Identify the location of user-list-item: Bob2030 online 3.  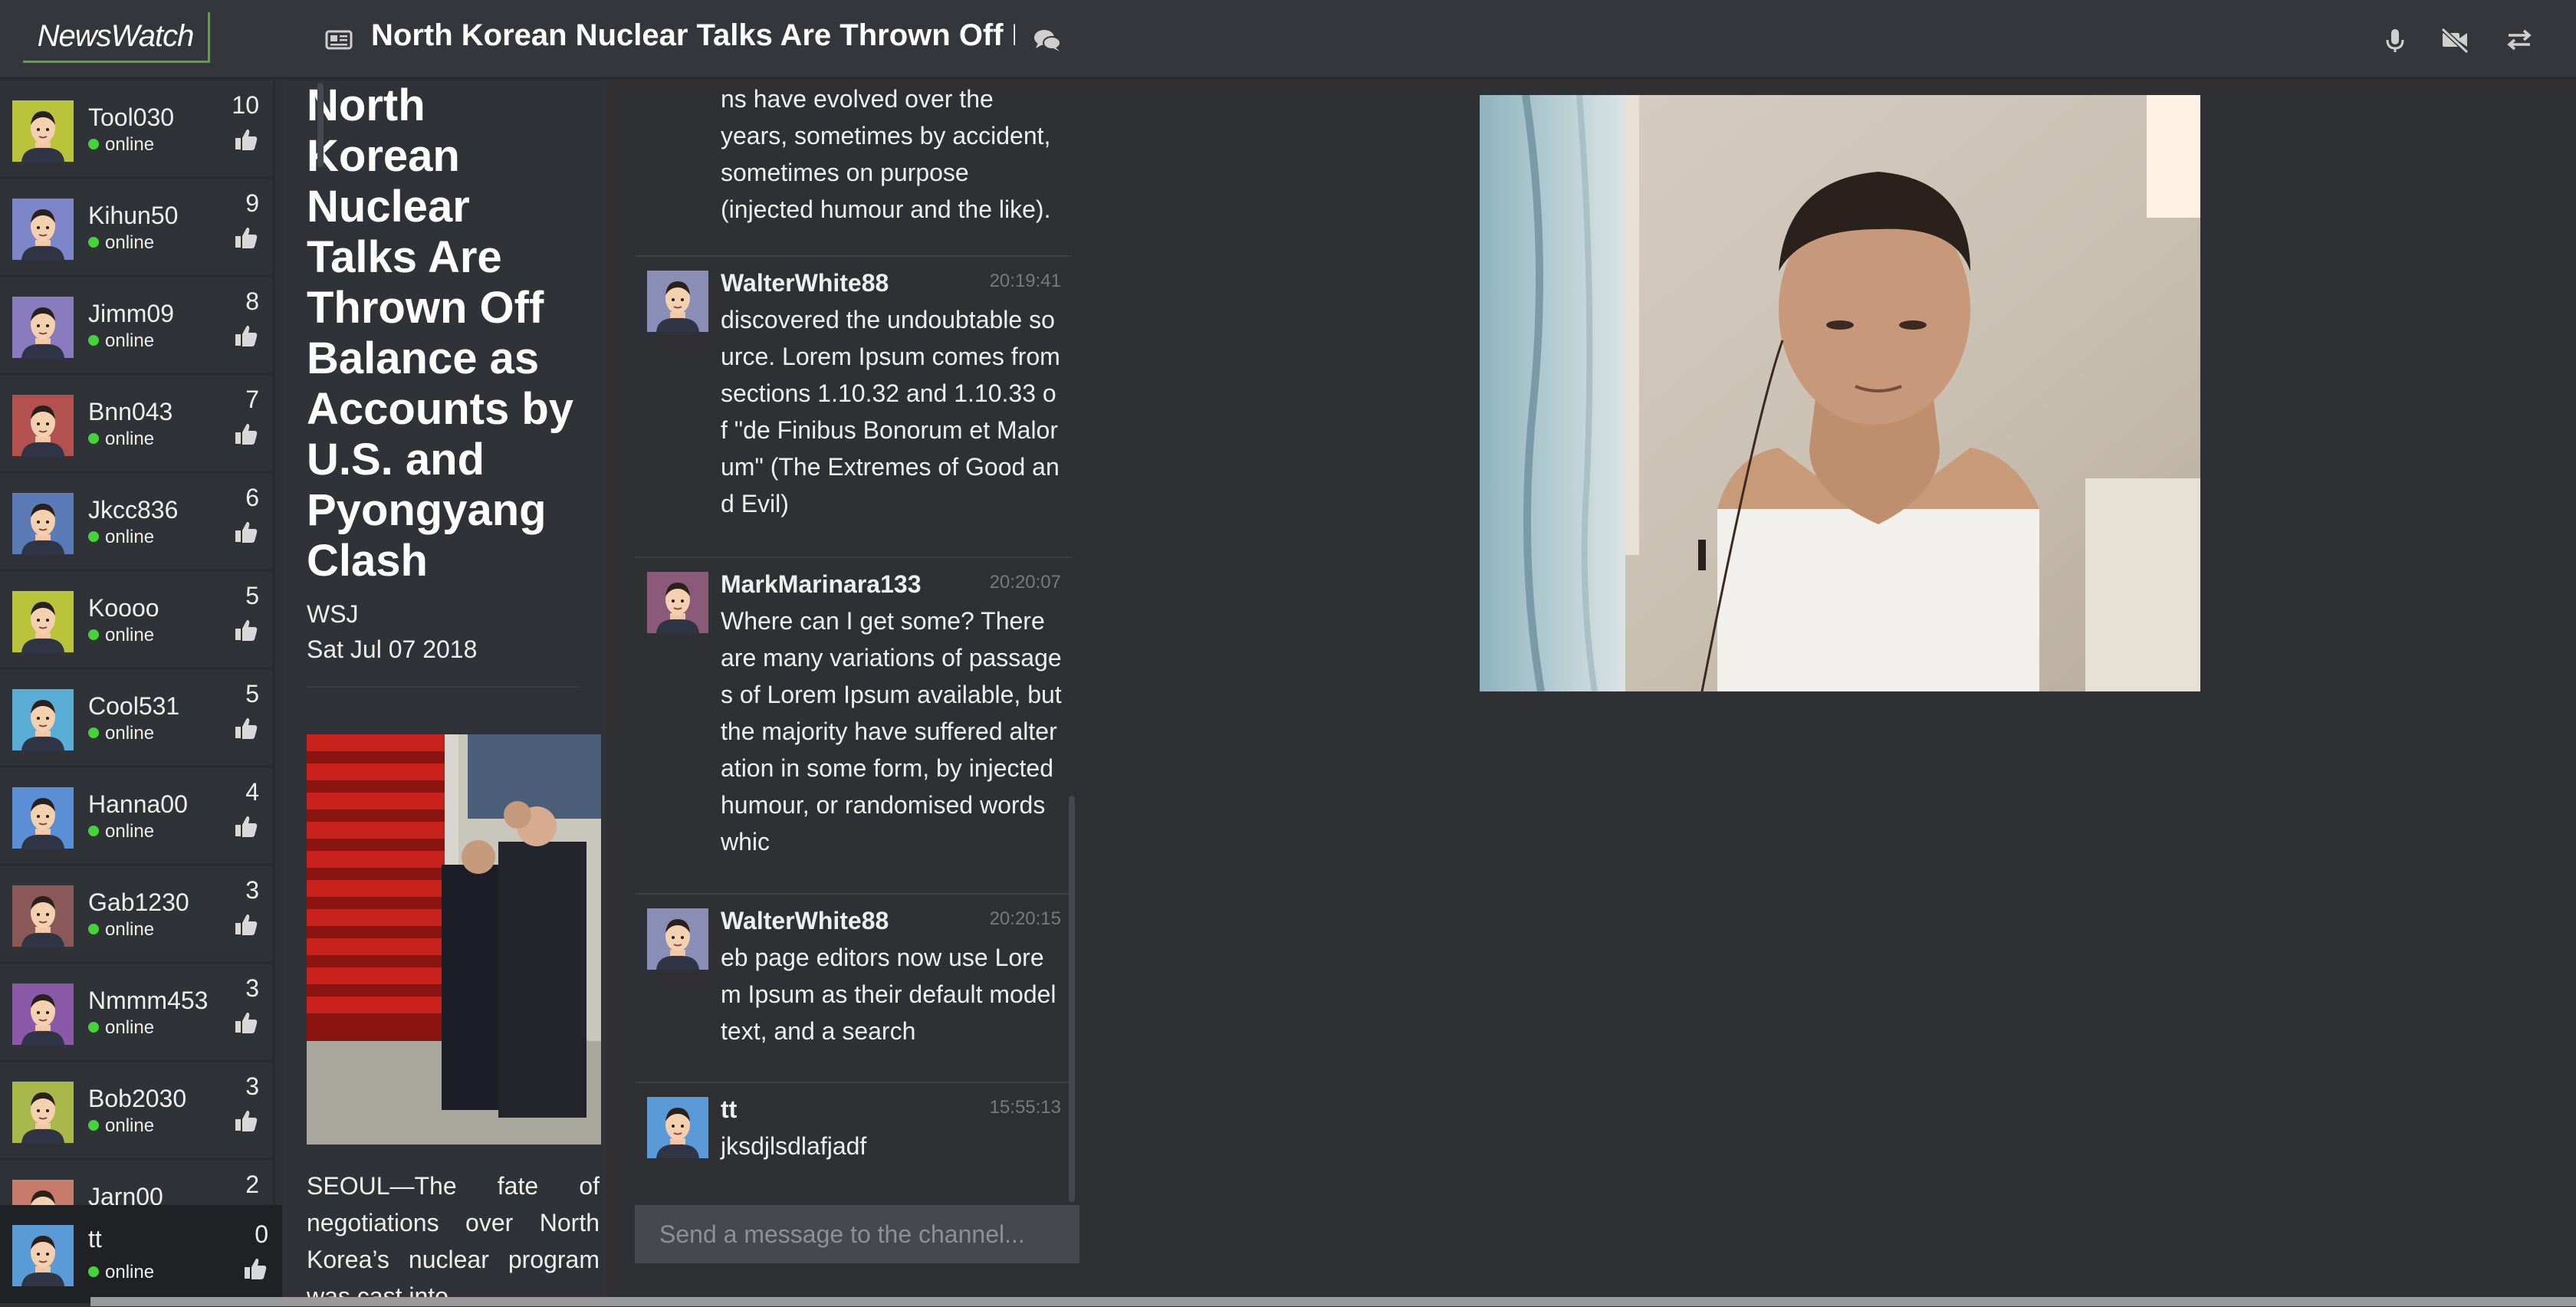
(136, 1111).